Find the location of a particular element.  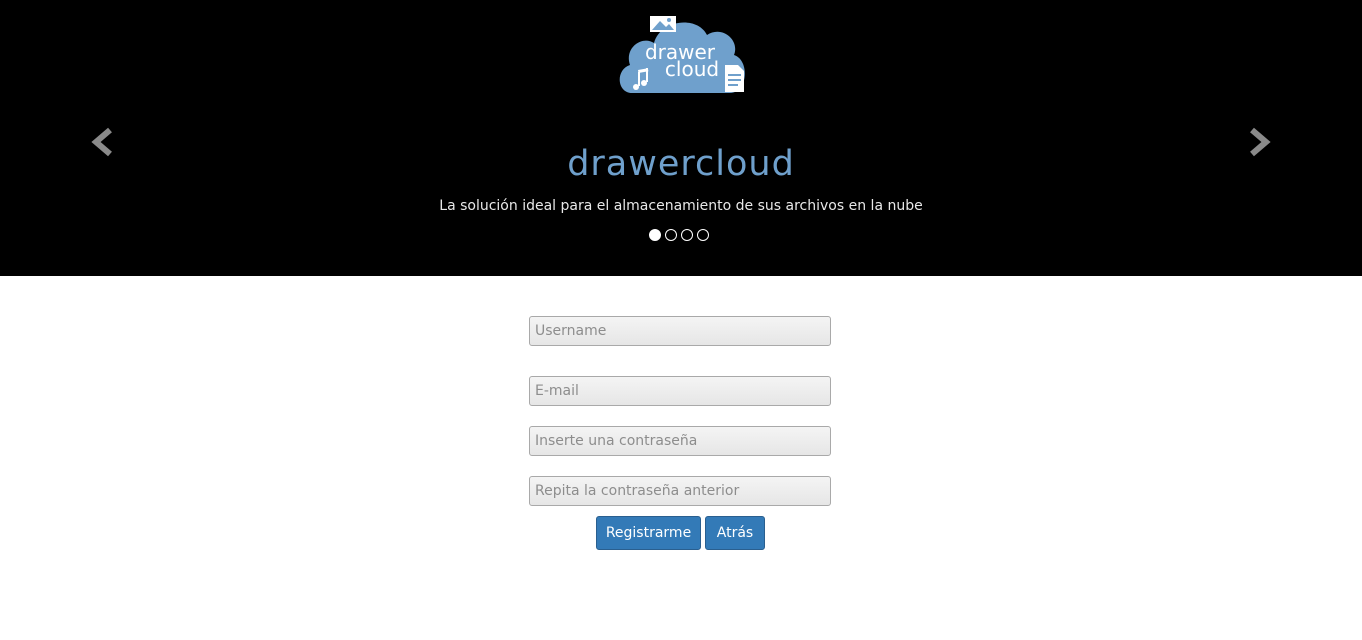

brand-title: drawercloud is located at coordinates (681, 164).